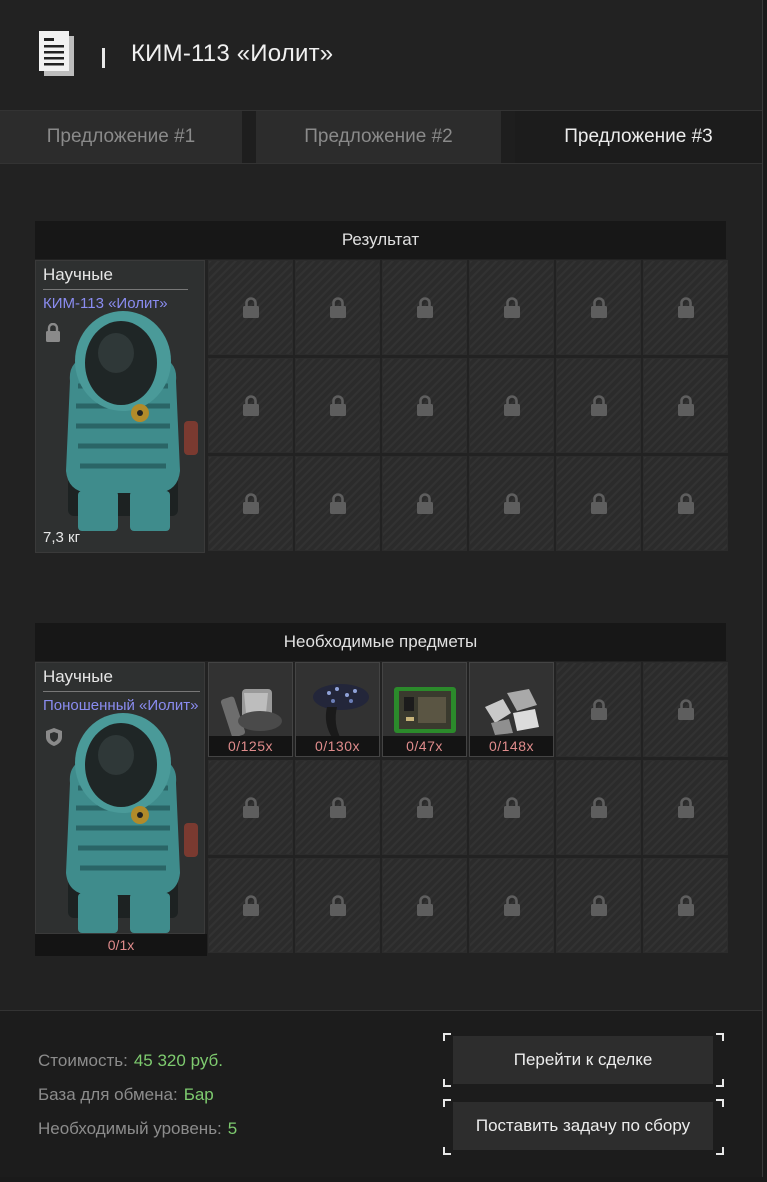 This screenshot has width=767, height=1182. Describe the element at coordinates (583, 1126) in the screenshot. I see `set-task-button: Поставить задачу по сбору` at that location.